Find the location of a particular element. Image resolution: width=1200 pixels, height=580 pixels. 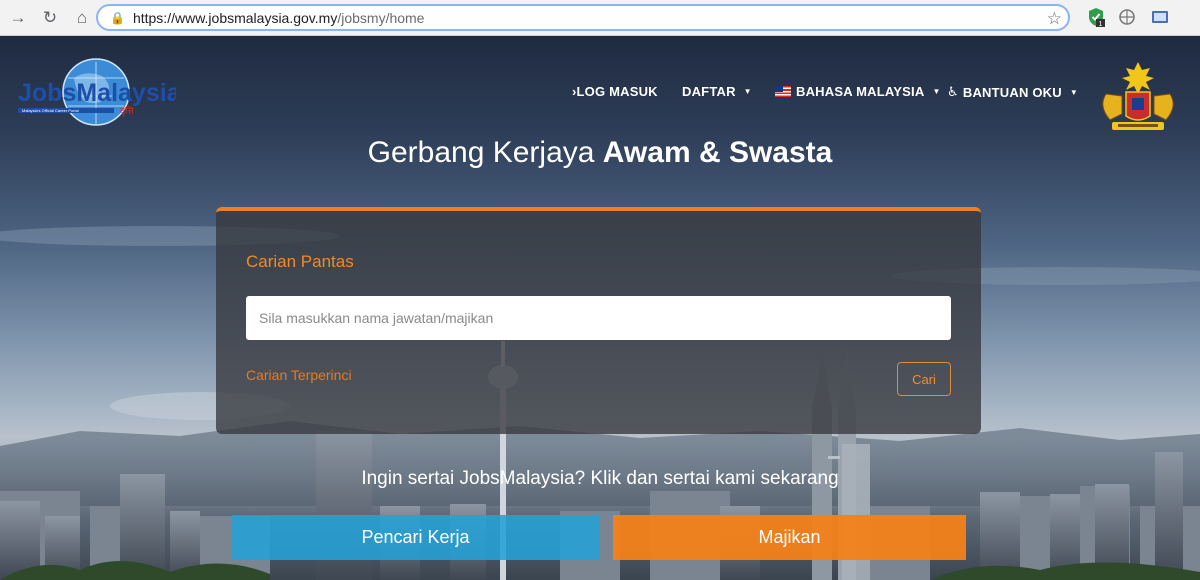

svg-text: वृत्ति is located at coordinates (127, 111).